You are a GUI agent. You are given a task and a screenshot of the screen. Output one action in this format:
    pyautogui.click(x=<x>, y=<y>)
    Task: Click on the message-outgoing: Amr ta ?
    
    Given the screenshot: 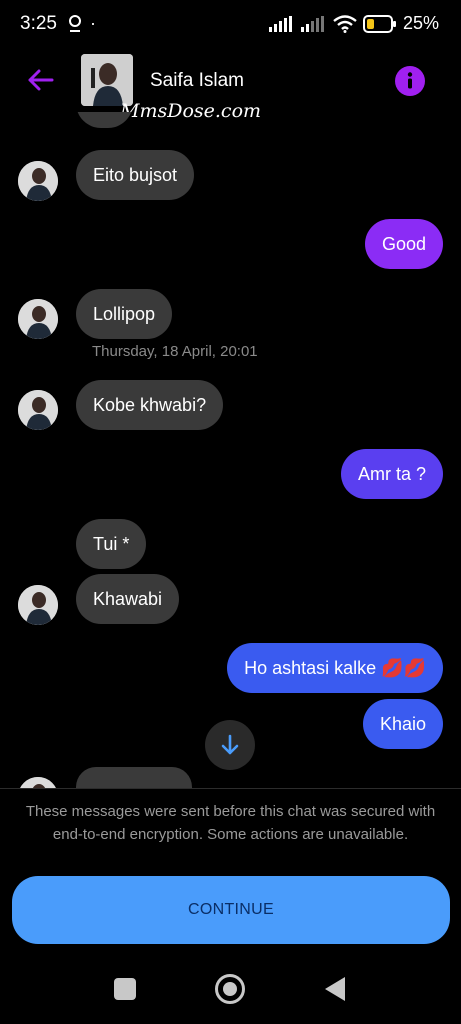 What is the action you would take?
    pyautogui.click(x=391, y=474)
    